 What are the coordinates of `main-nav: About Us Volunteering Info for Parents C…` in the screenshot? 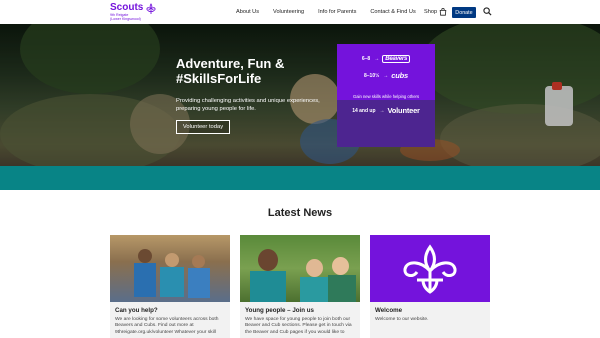 It's located at (326, 12).